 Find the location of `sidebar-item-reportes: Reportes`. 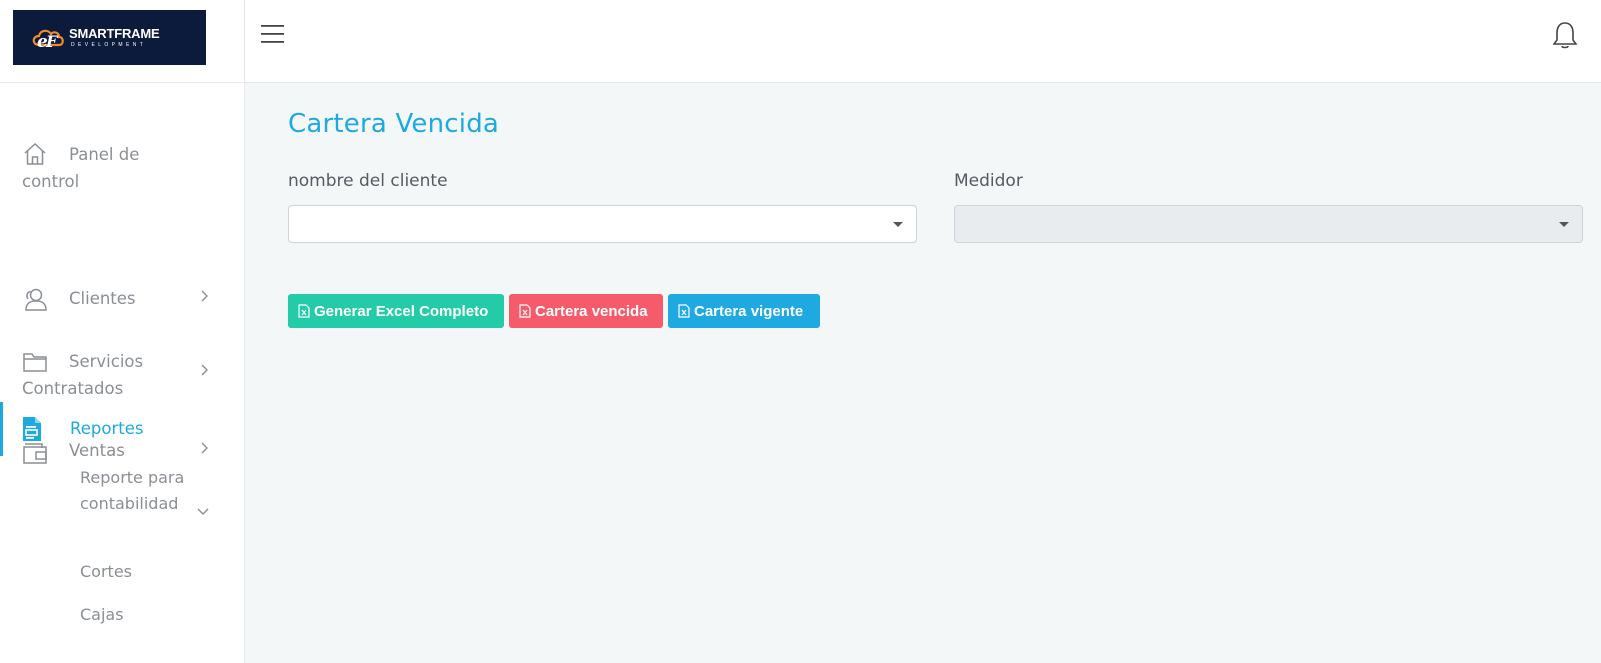

sidebar-item-reportes: Reportes is located at coordinates (122, 458).